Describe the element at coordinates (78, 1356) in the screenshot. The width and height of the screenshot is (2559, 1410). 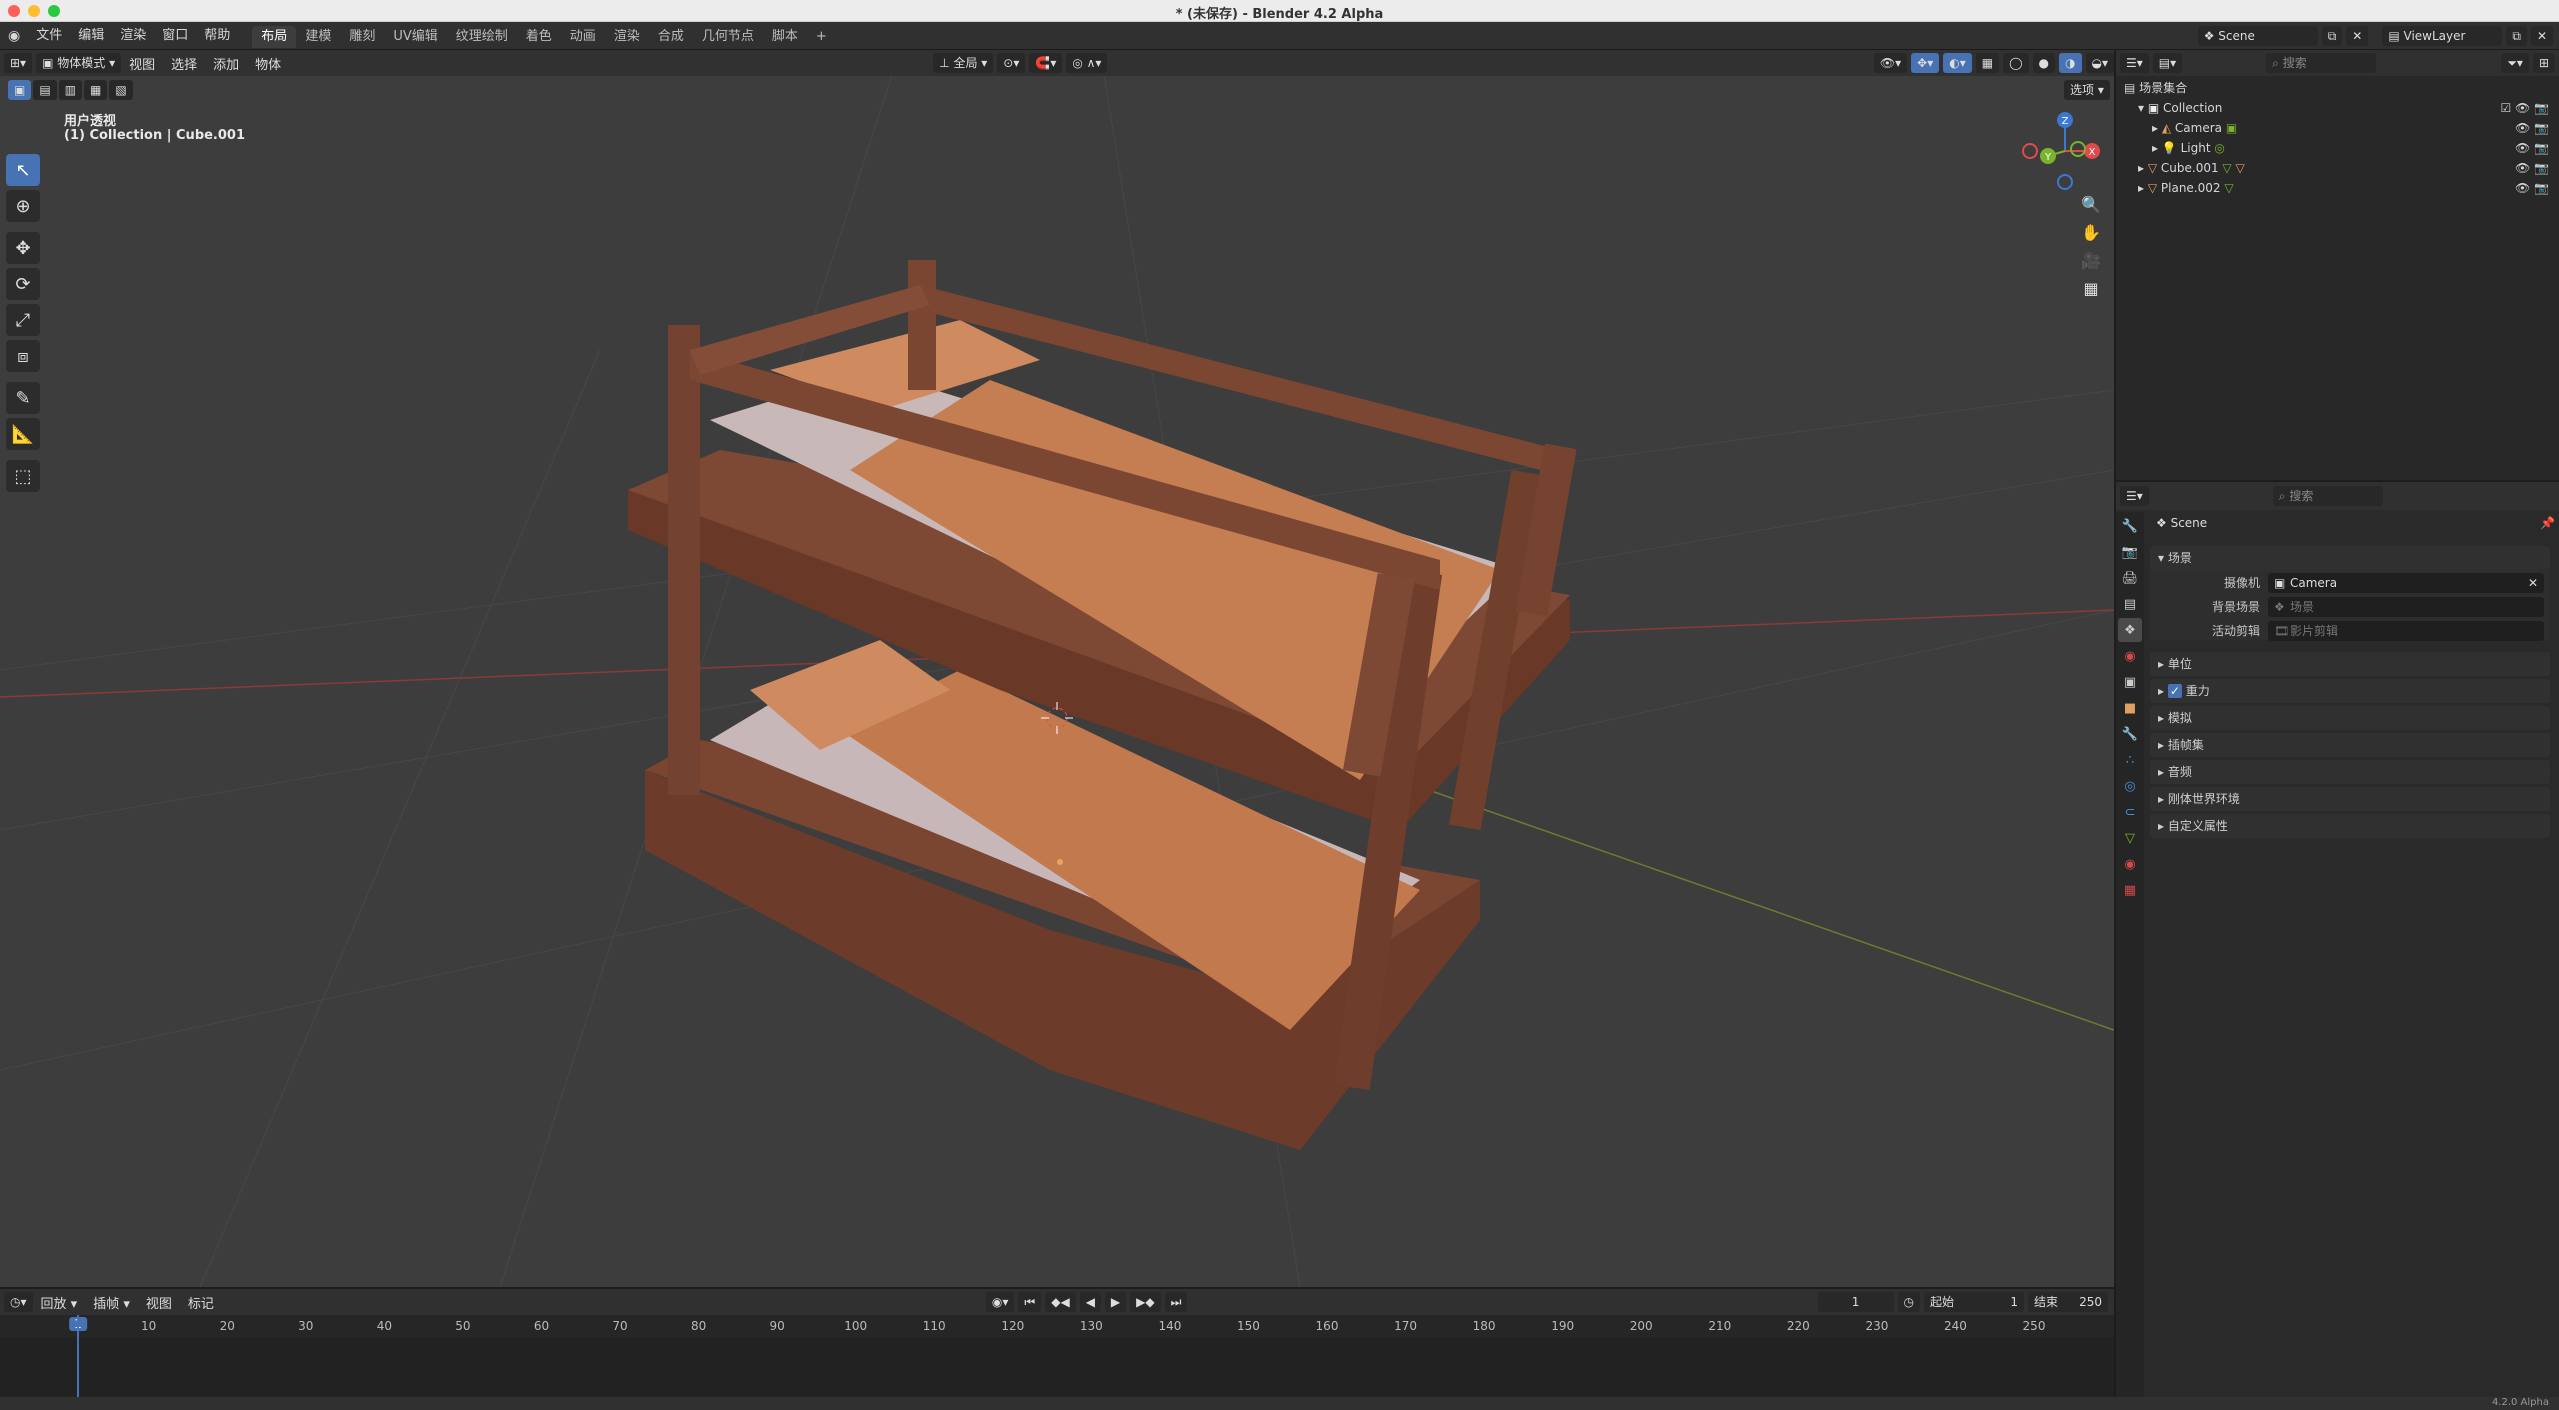
I see `playhead` at that location.